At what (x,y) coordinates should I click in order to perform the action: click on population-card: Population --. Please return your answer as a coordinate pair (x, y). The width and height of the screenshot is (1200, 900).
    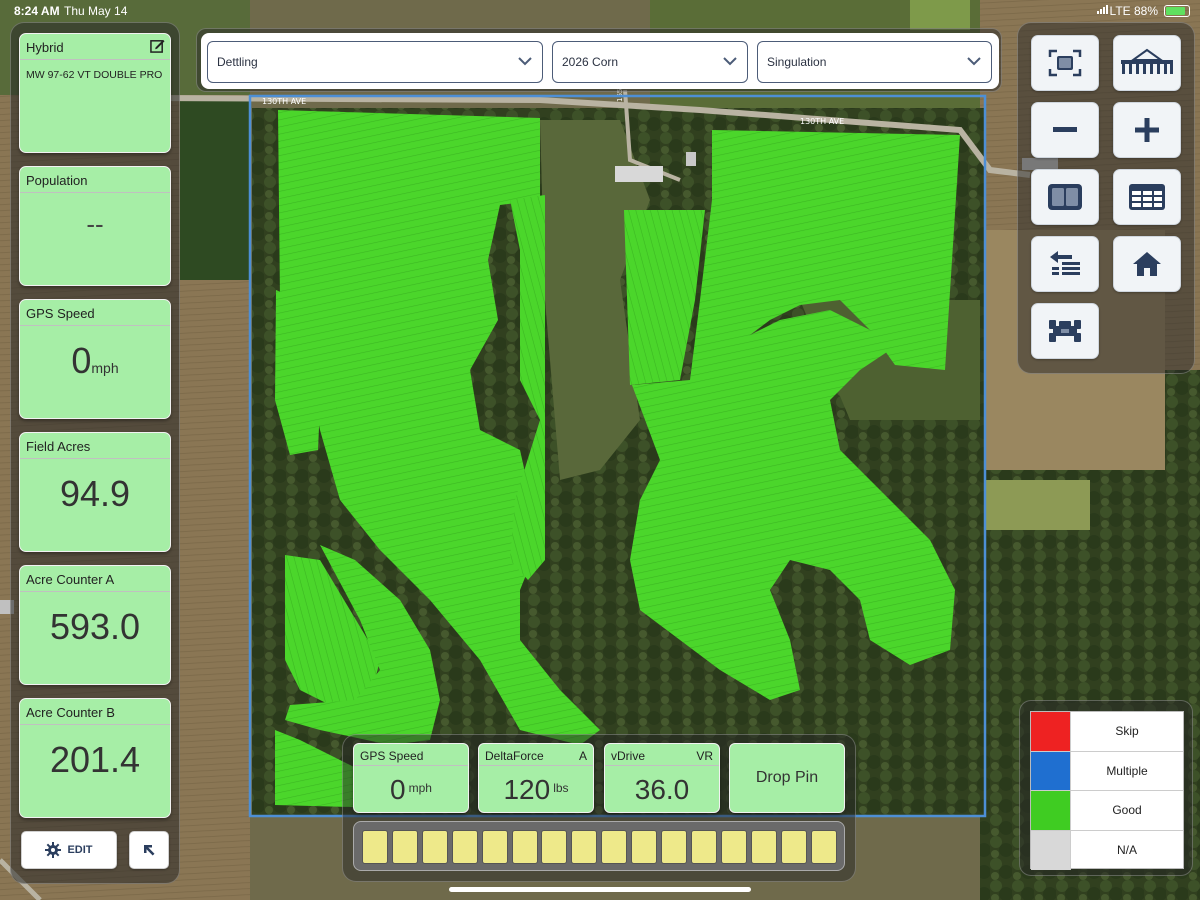
    Looking at the image, I should click on (95, 226).